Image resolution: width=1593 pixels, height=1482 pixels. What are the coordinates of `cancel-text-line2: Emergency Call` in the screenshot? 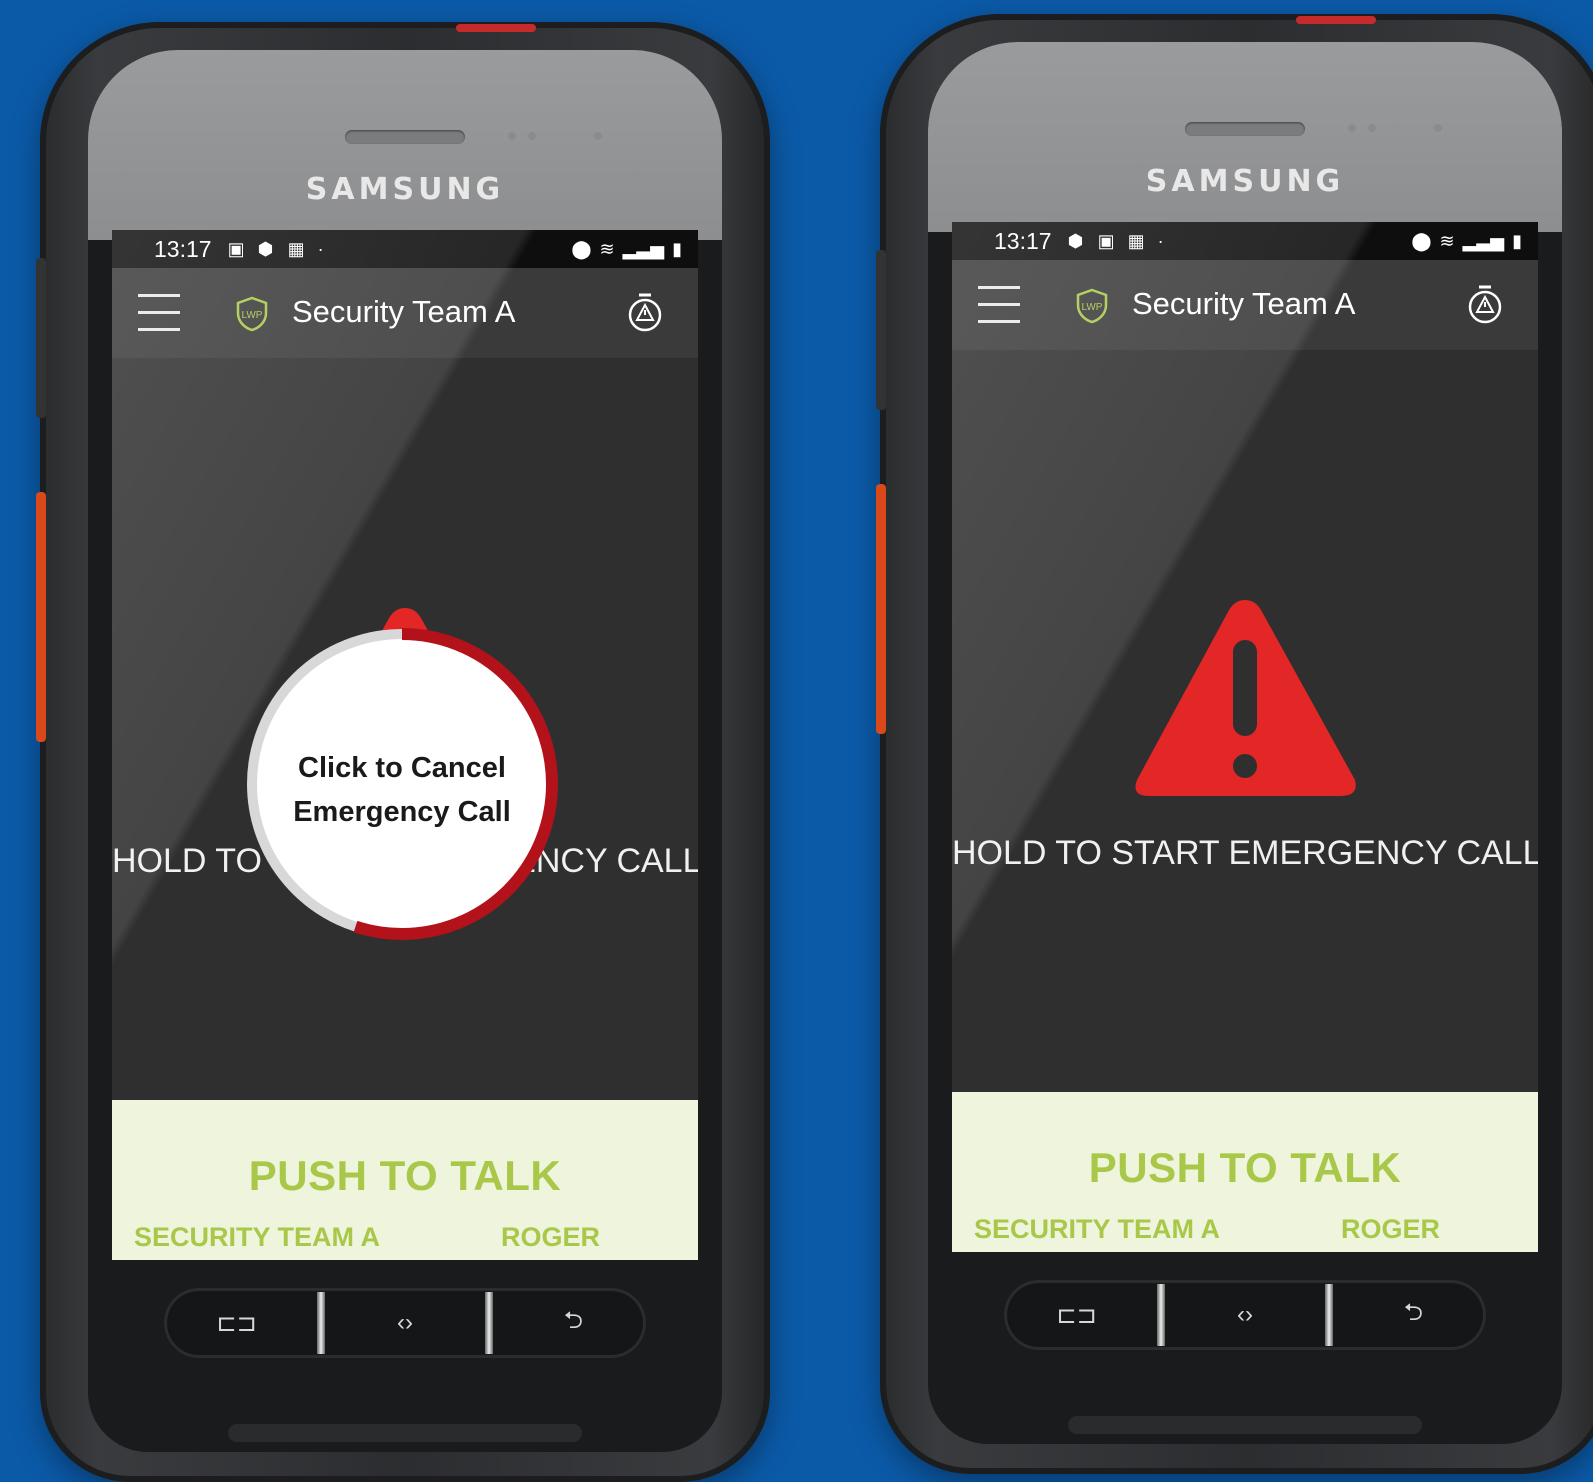 It's located at (402, 812).